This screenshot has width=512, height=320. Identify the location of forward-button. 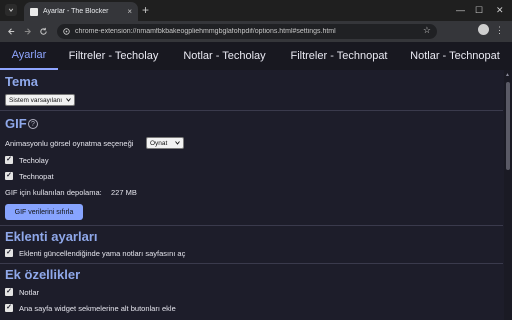
(27, 31).